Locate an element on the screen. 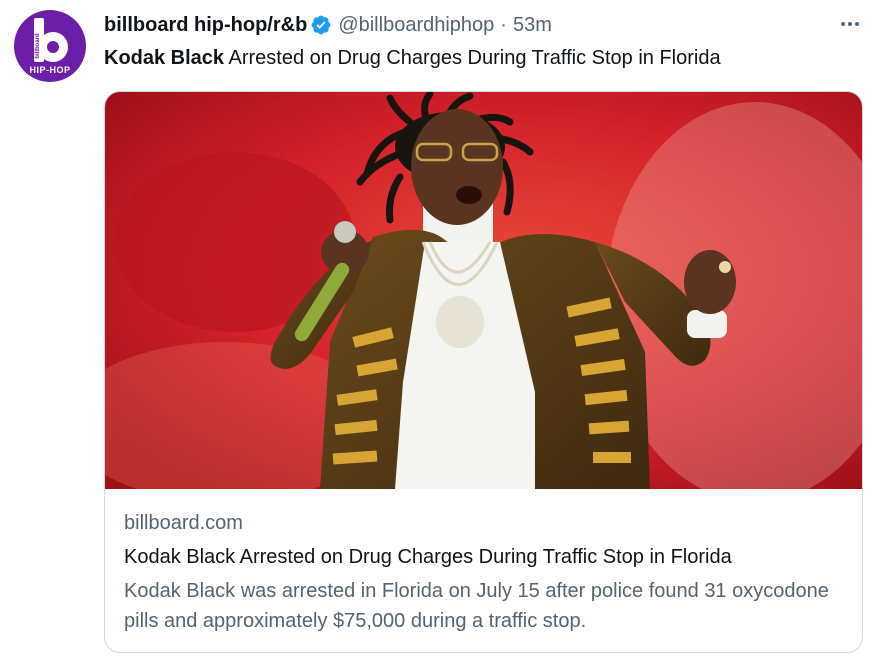  avatar-label: HIP-HOP is located at coordinates (50, 70).